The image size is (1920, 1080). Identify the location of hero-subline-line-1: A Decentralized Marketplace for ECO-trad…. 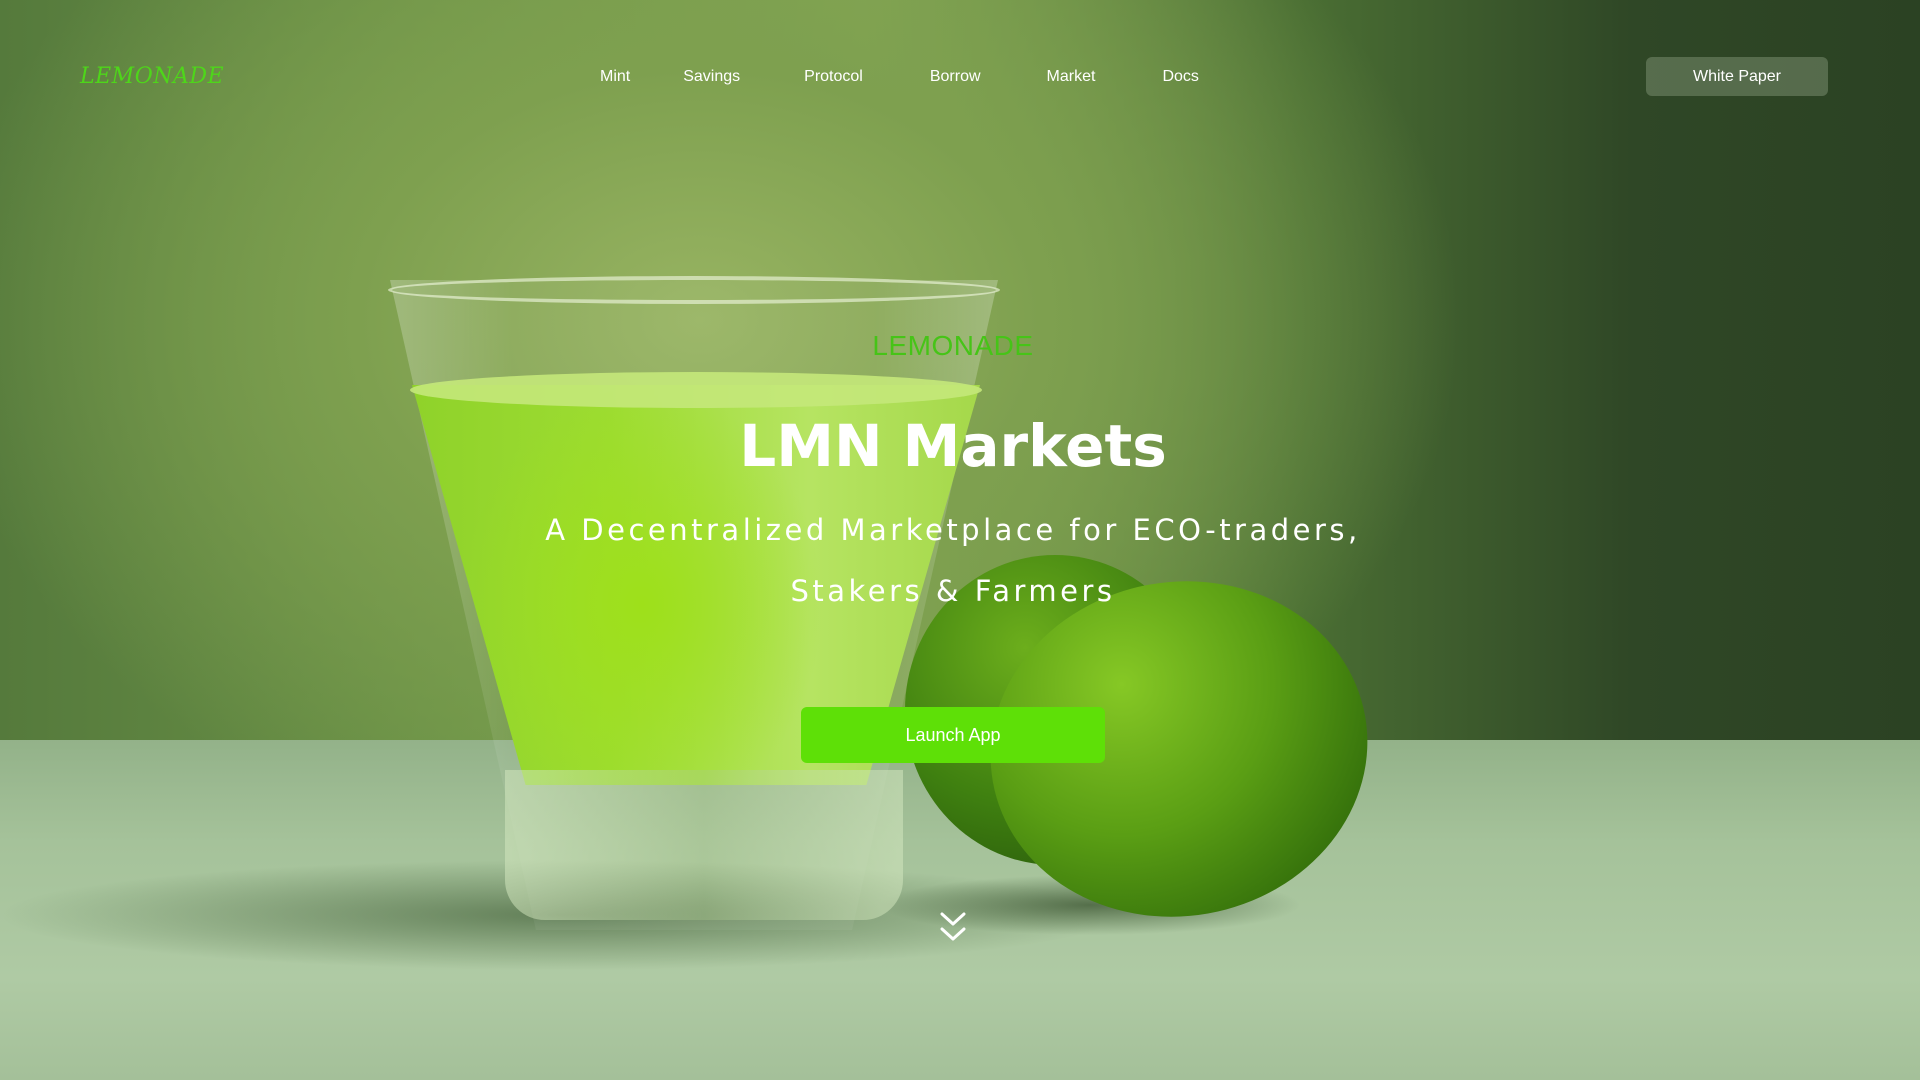
(953, 530).